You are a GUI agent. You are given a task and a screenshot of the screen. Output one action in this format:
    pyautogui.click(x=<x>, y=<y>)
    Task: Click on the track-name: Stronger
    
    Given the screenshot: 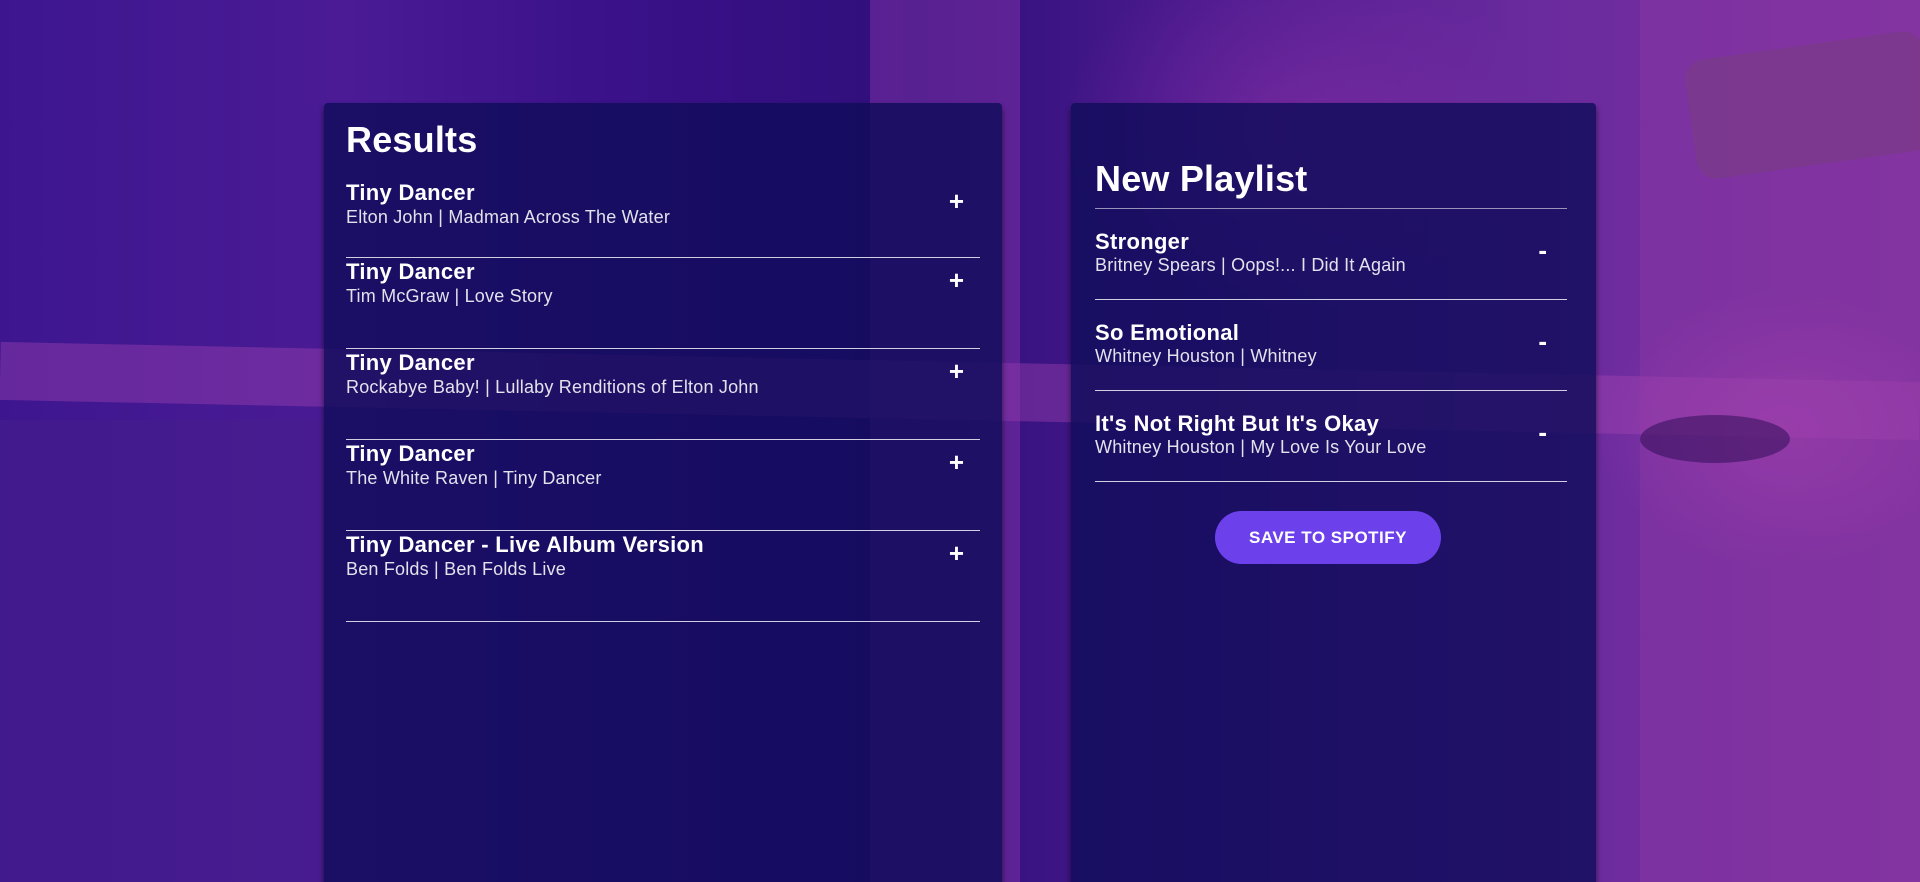 What is the action you would take?
    pyautogui.click(x=1142, y=241)
    